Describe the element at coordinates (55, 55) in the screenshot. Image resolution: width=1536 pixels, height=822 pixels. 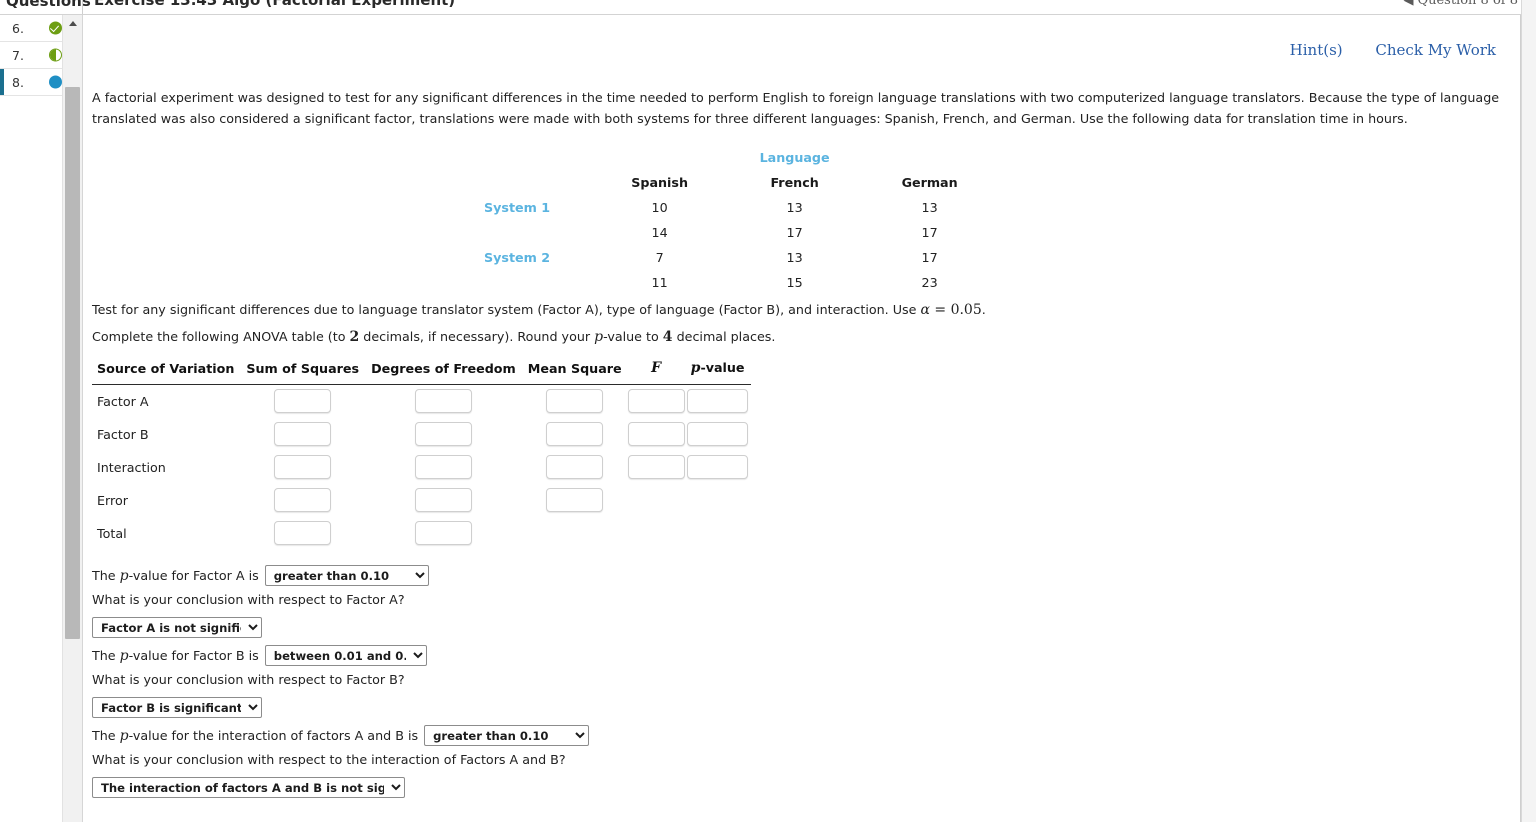
I see `half-circle-icon` at that location.